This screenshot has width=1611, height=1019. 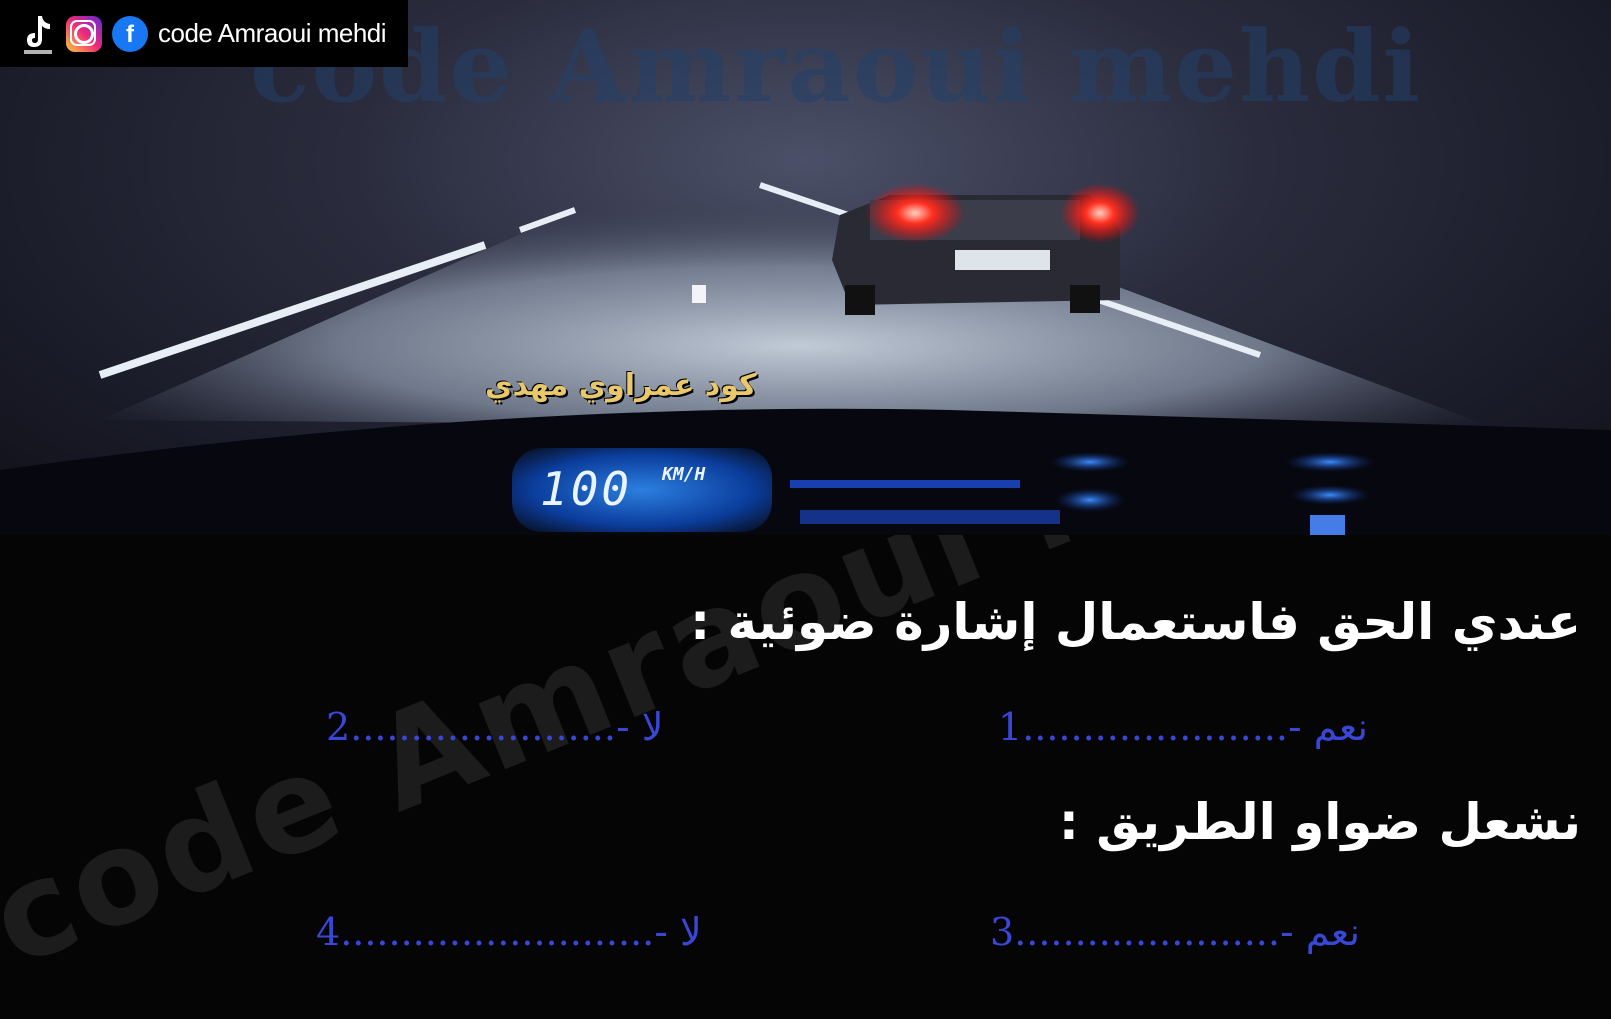 I want to click on answer-number: 1, so click(x=1010, y=727).